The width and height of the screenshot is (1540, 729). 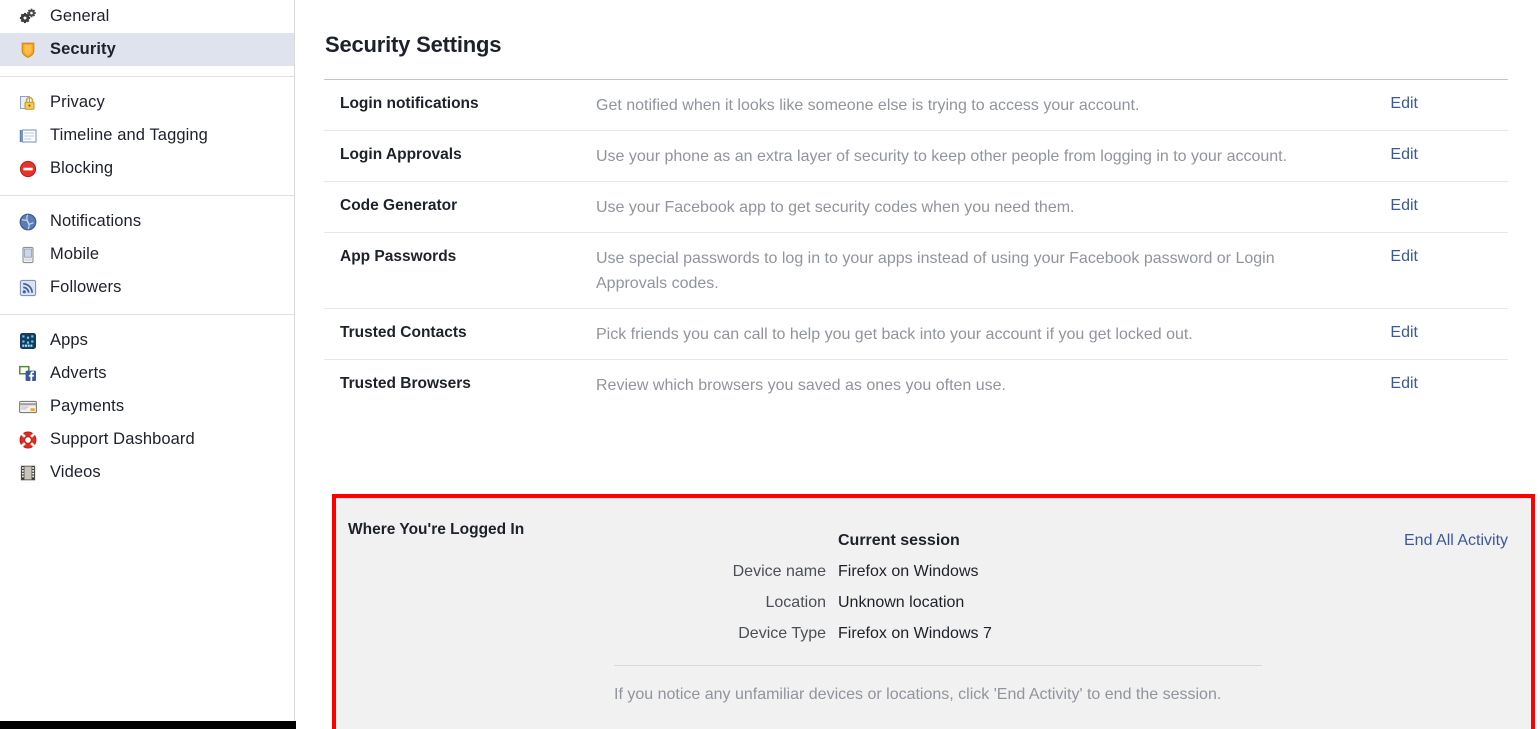 What do you see at coordinates (28, 407) in the screenshot?
I see `credit-card-icon` at bounding box center [28, 407].